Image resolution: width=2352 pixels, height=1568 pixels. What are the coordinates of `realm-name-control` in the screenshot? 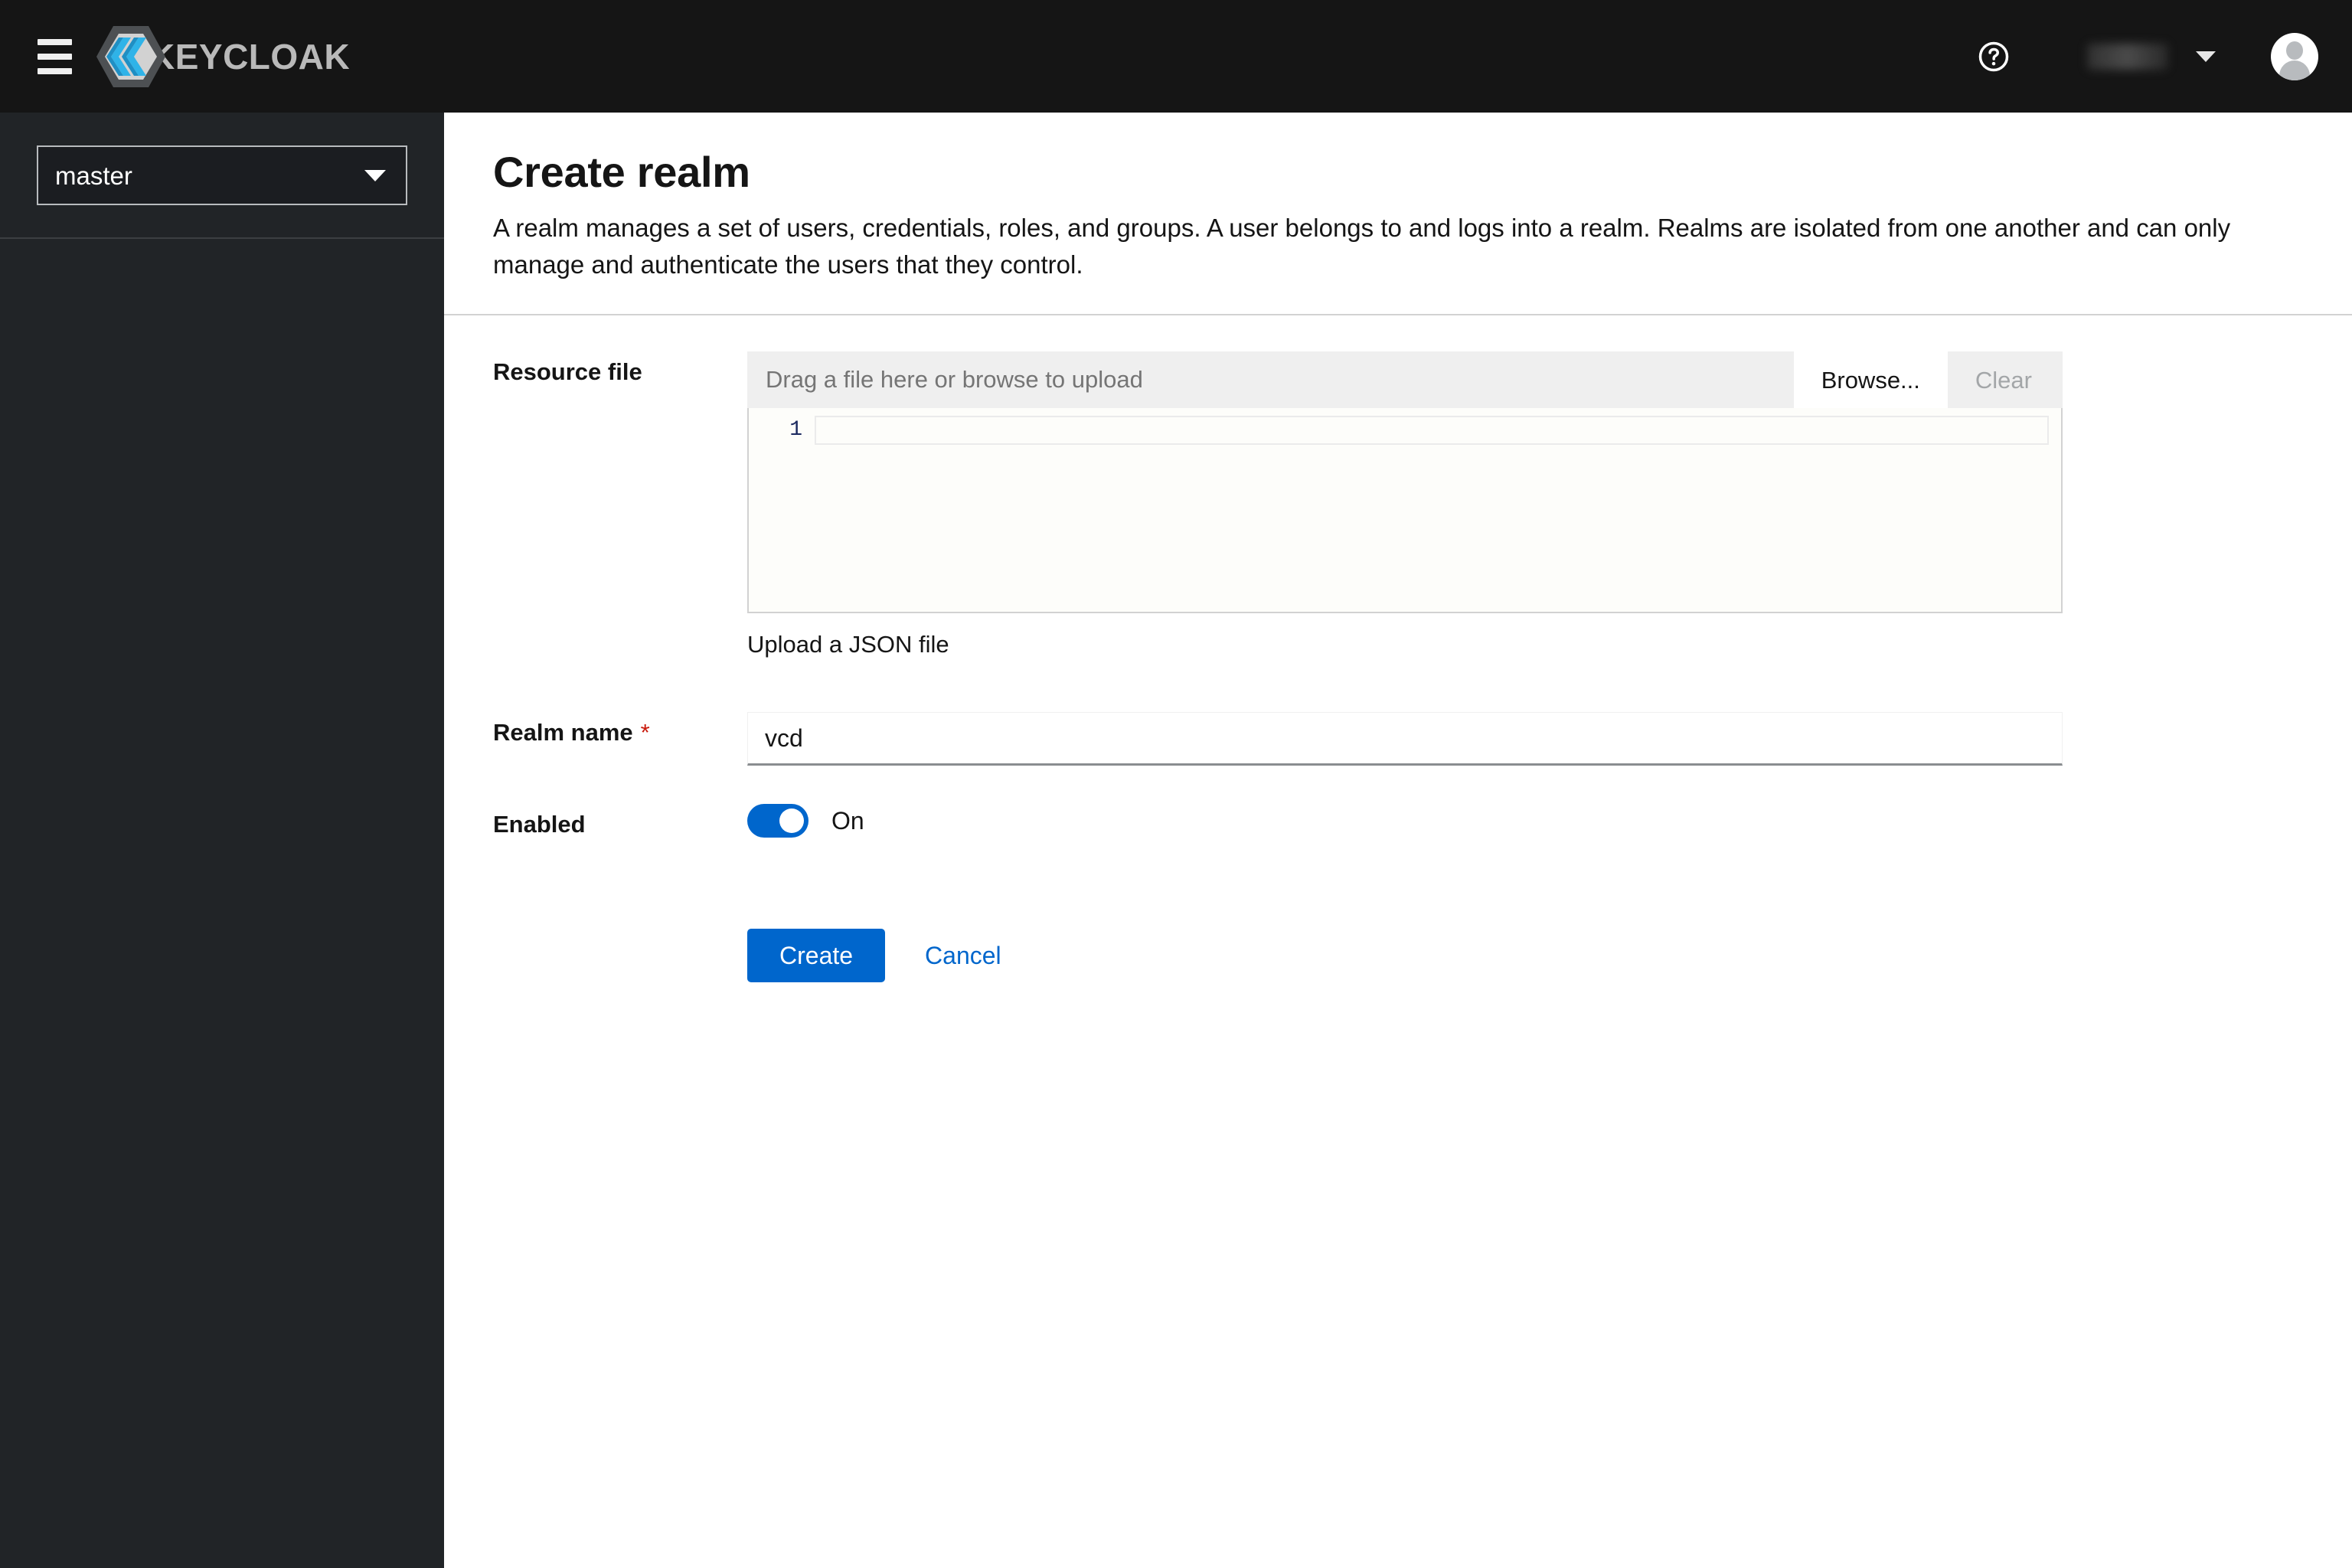 It's located at (1525, 739).